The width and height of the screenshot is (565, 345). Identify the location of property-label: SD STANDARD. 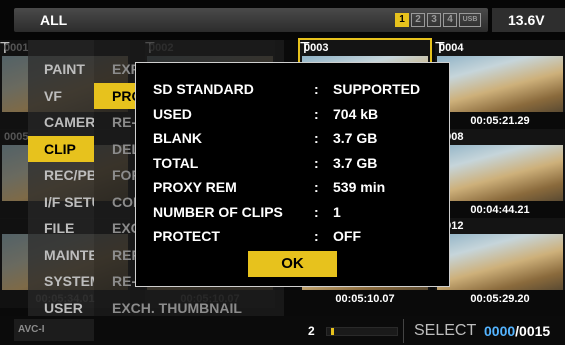
(203, 89).